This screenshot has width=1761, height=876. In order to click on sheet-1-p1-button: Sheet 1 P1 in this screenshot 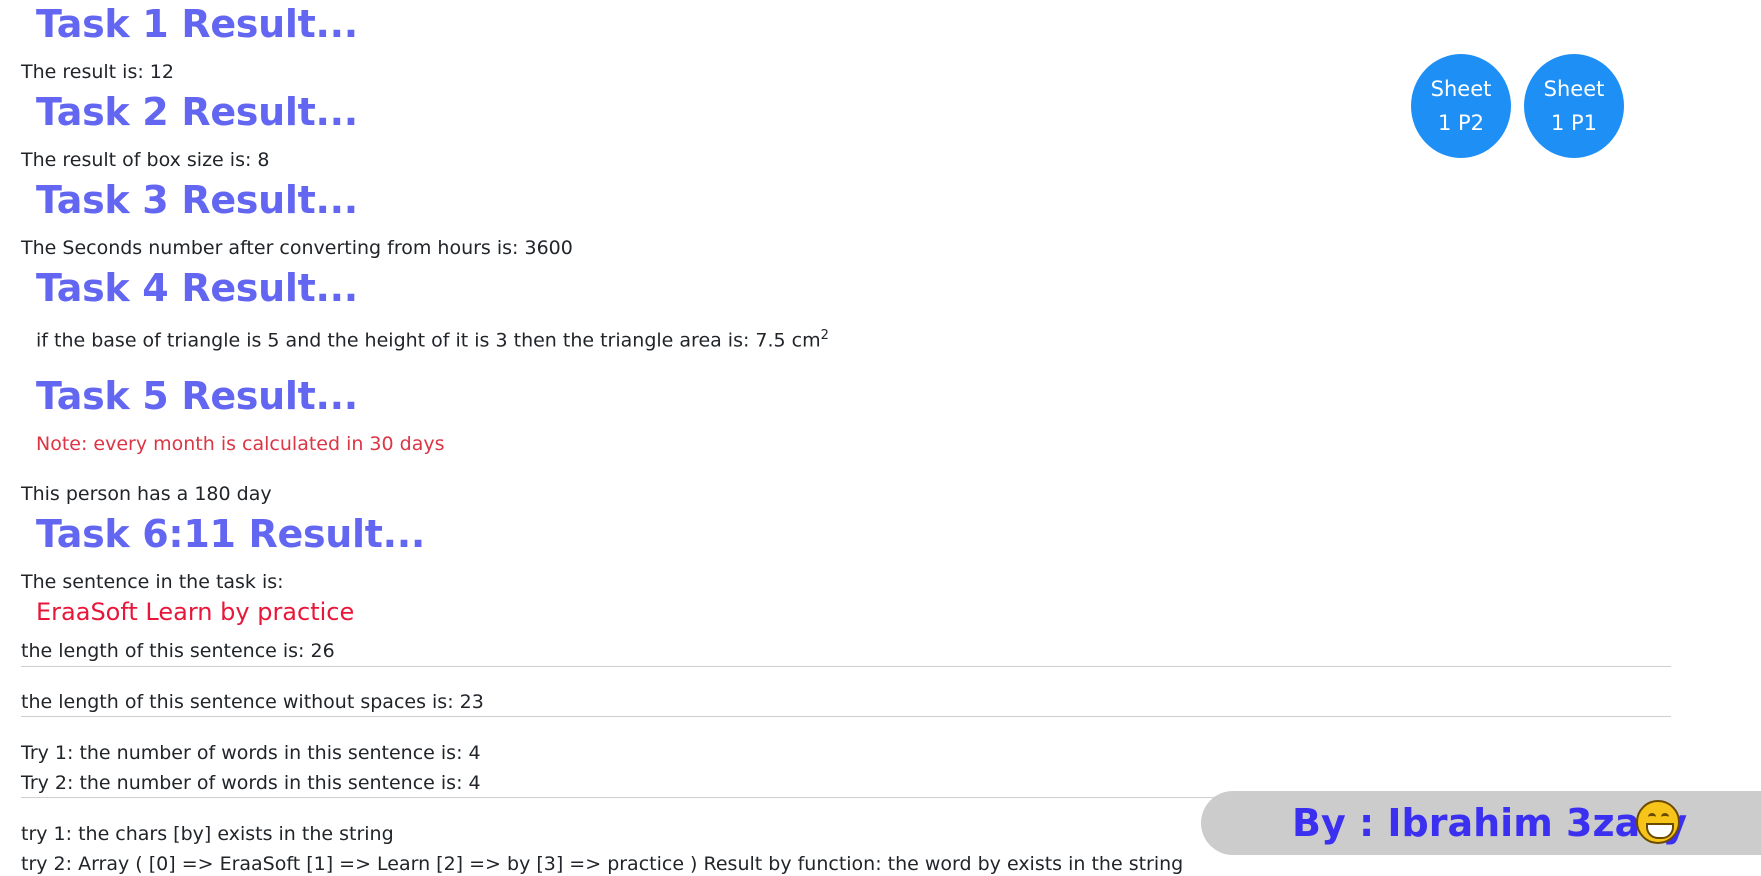, I will do `click(1574, 106)`.